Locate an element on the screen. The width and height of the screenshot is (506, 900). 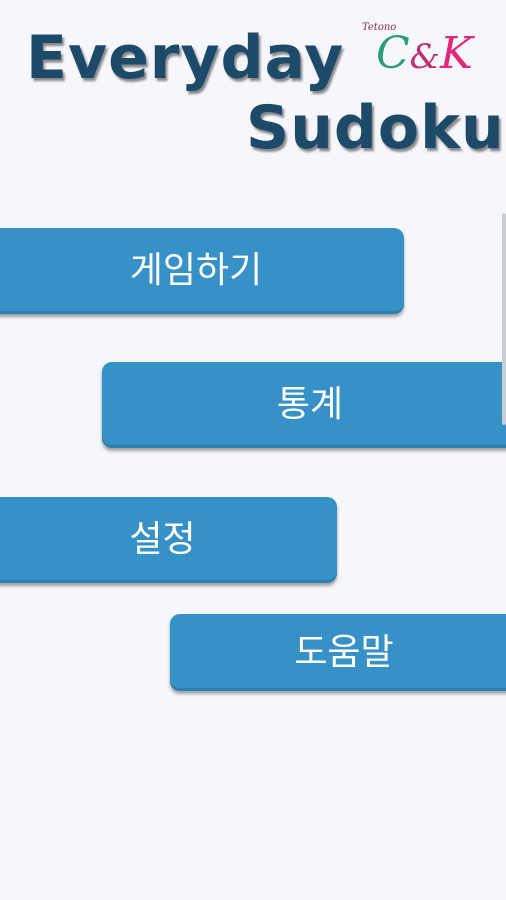
settings-label: 설정 is located at coordinates (162, 539).